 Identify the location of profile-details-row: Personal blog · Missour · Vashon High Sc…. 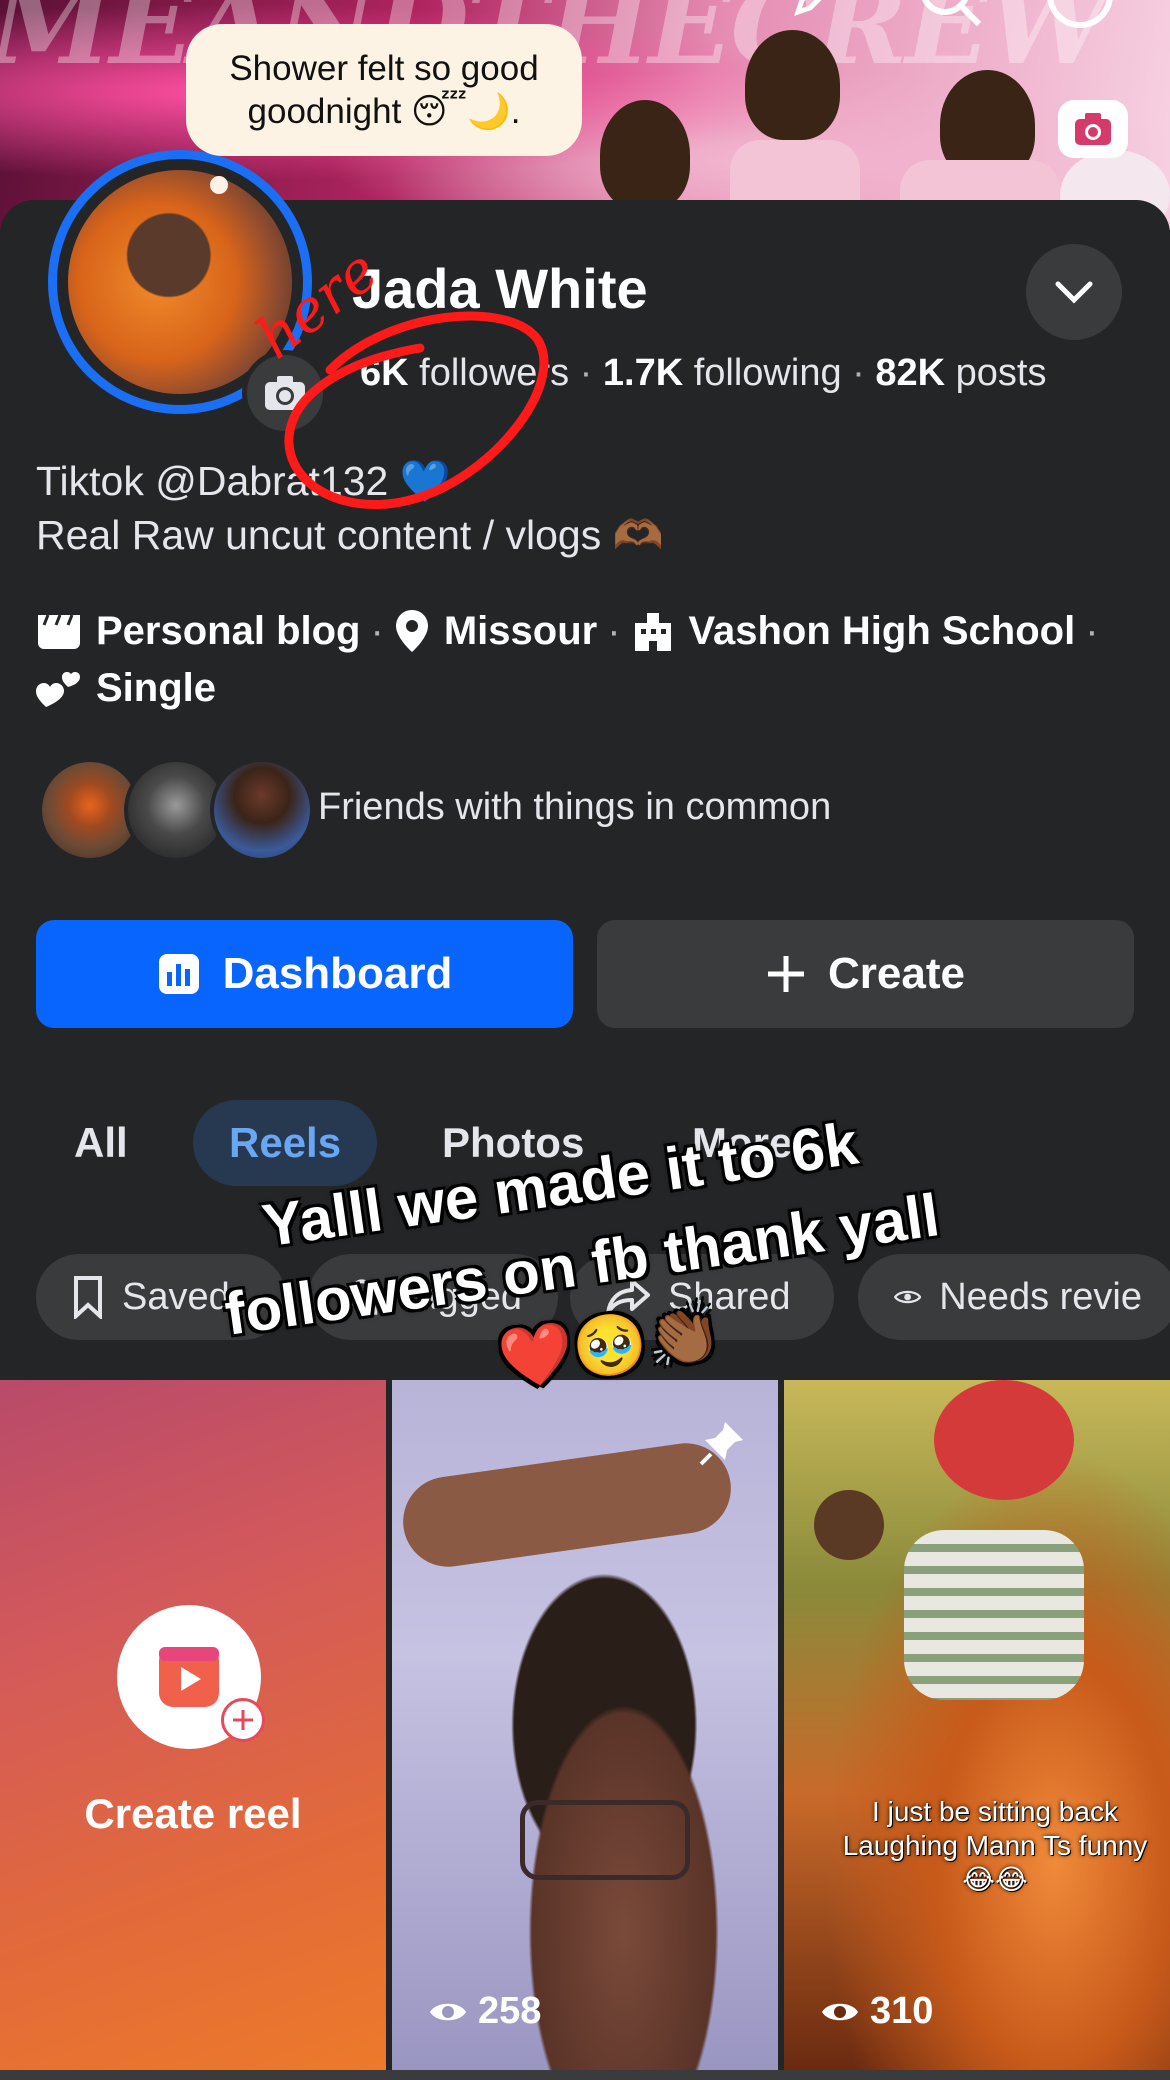
(572, 631).